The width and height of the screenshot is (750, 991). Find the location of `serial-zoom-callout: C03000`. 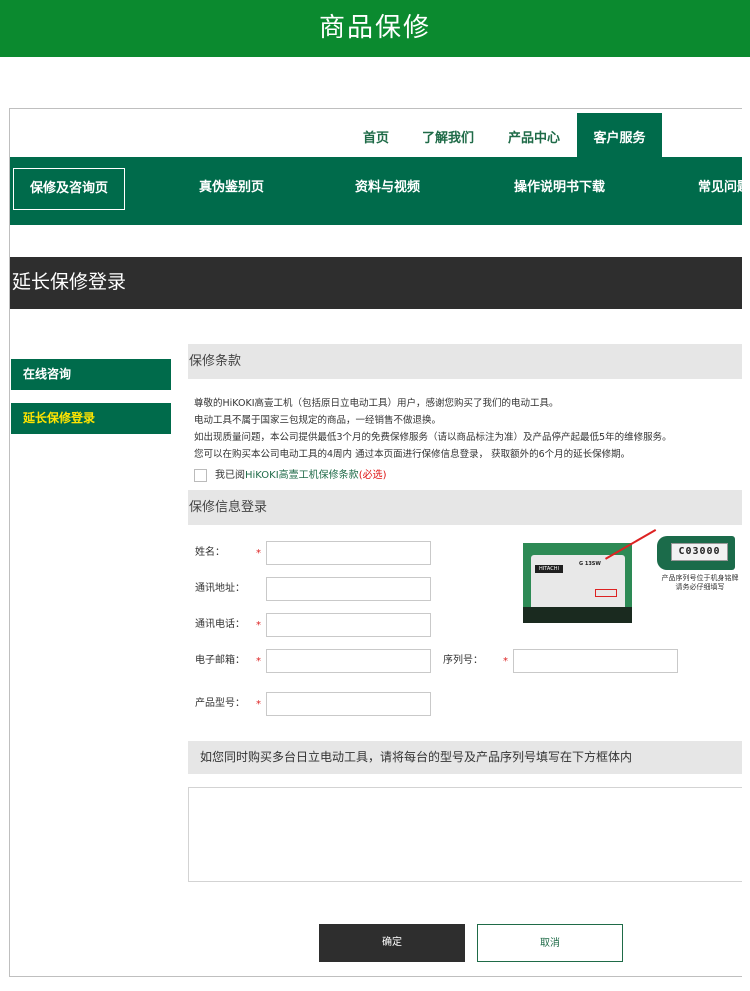

serial-zoom-callout: C03000 is located at coordinates (696, 553).